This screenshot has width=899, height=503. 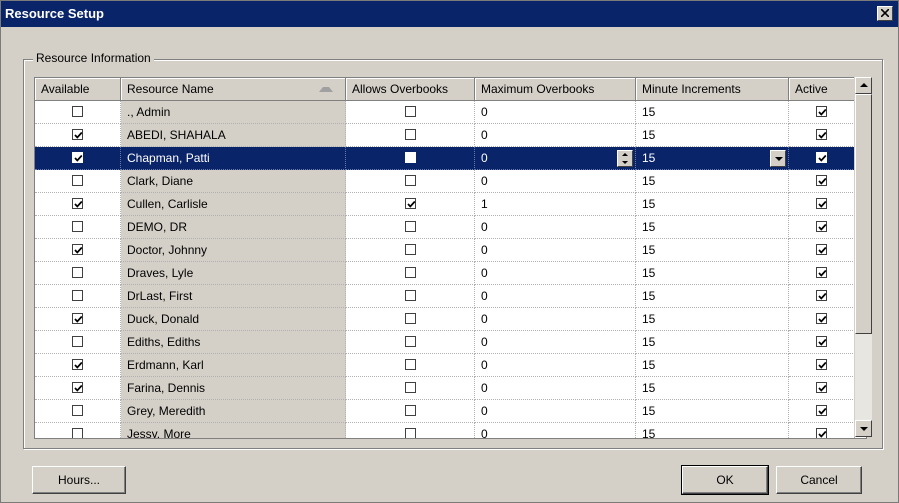 I want to click on table-row: Jessy, More 0 15, so click(x=450, y=430).